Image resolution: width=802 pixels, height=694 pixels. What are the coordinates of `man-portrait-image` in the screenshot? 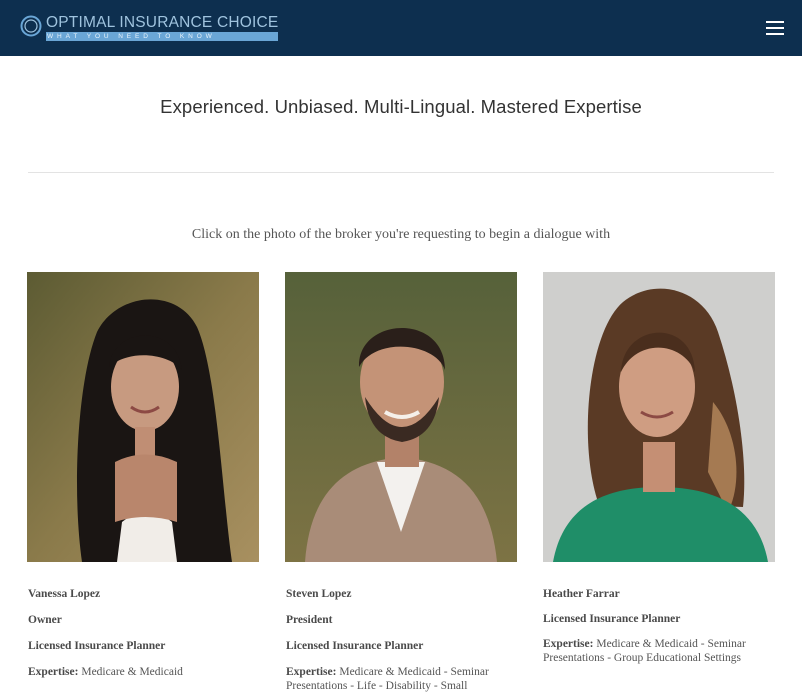 It's located at (401, 417).